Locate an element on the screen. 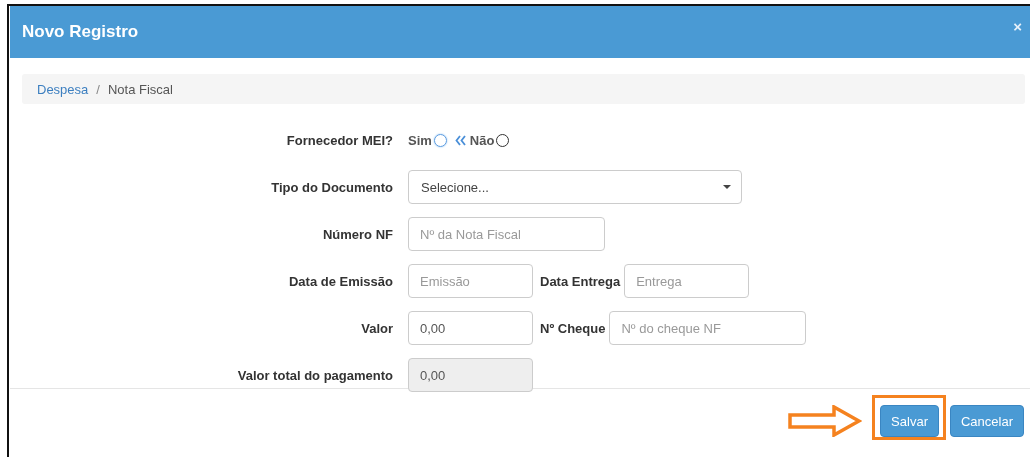 This screenshot has width=1030, height=459. field-label: Nº Cheque is located at coordinates (573, 328).